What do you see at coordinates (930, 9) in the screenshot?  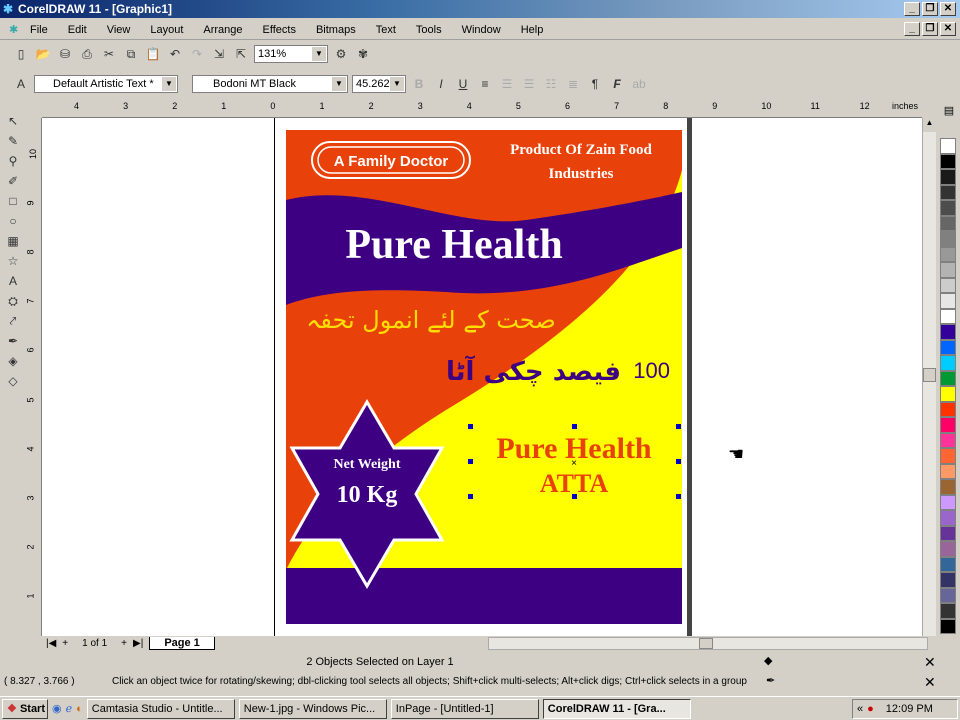 I see `restore-button: ❐` at bounding box center [930, 9].